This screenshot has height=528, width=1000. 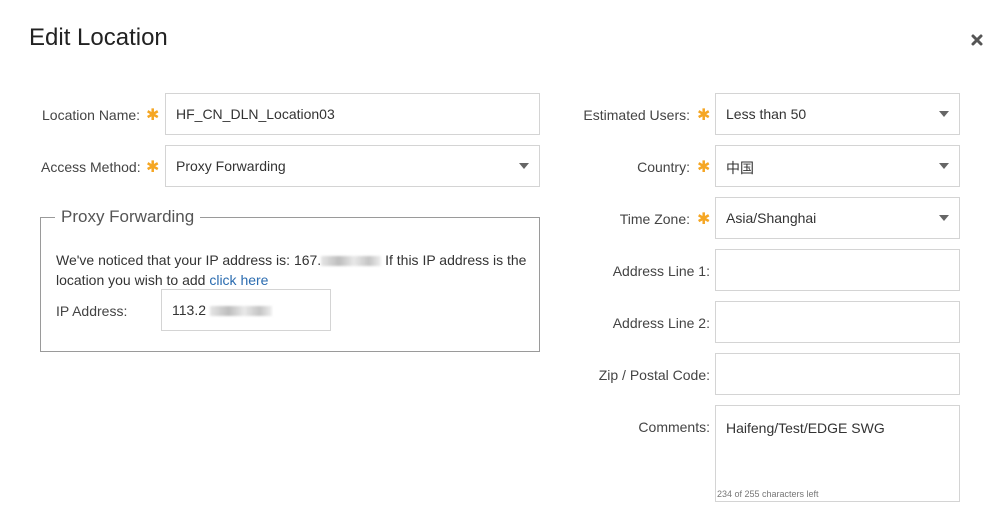 I want to click on country-select: 中国, so click(x=837, y=166).